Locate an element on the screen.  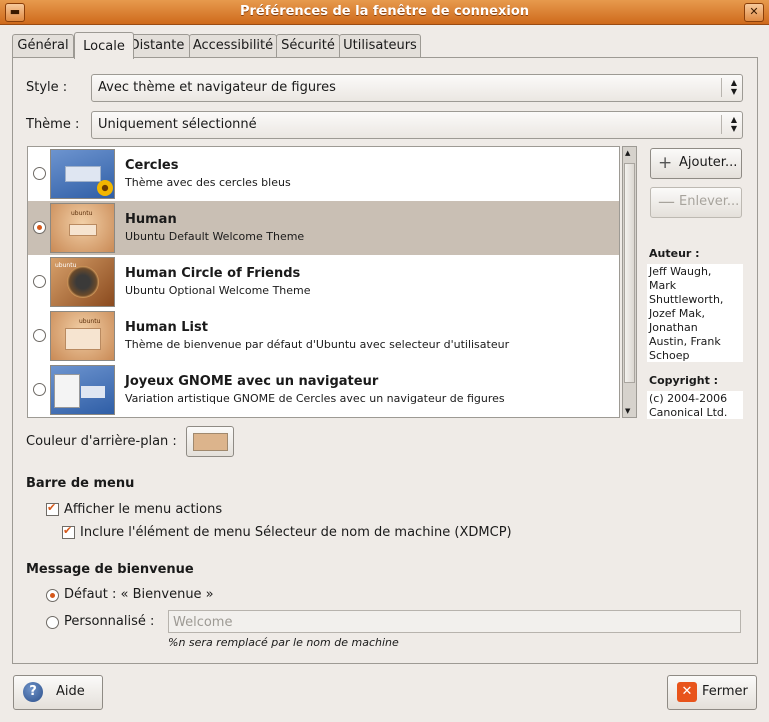
theme-name: Human List is located at coordinates (166, 327).